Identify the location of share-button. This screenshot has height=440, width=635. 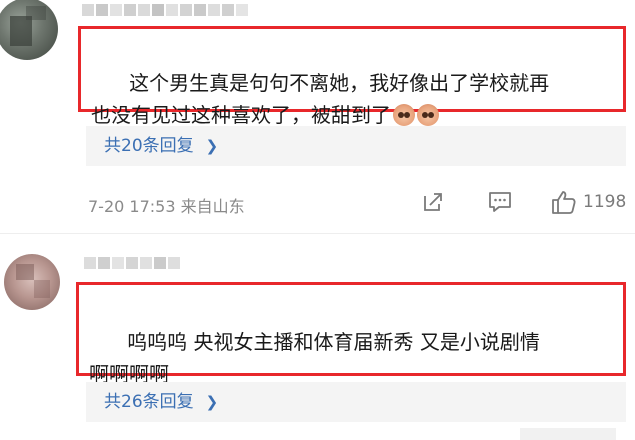
(433, 202).